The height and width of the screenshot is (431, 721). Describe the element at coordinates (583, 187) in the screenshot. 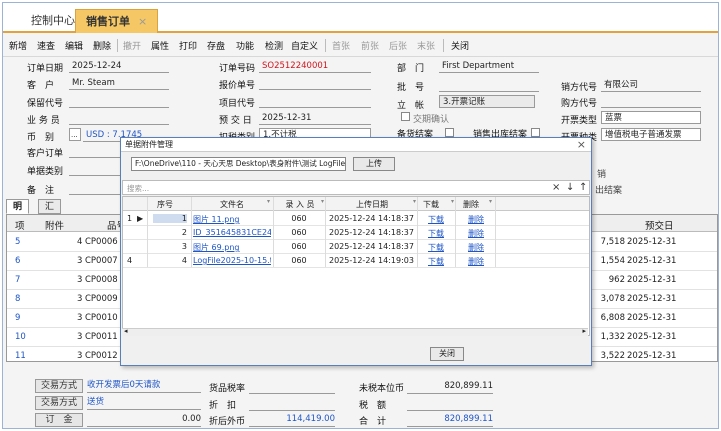

I see `arrow-up-icon: ↑` at that location.